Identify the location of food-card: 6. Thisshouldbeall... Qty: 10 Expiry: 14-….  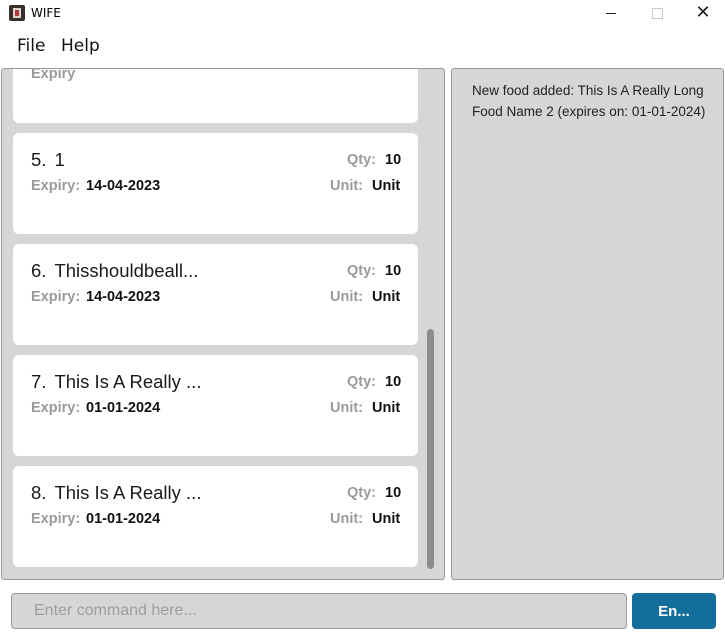
(215, 294).